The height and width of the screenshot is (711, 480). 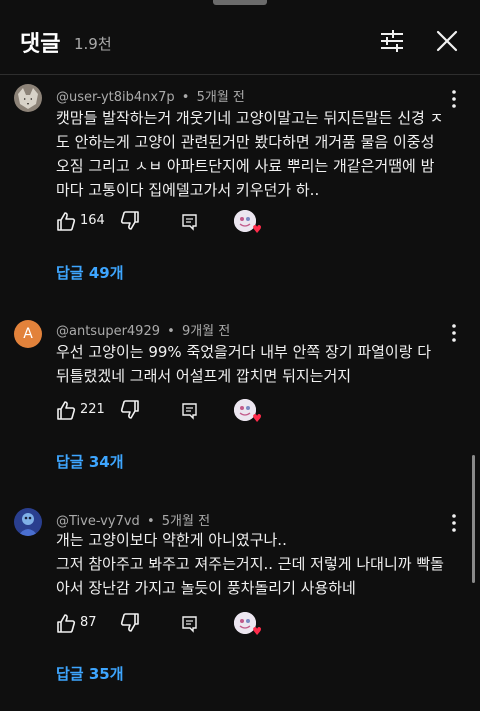 I want to click on comment-actions: 87 ♥, so click(x=186, y=625).